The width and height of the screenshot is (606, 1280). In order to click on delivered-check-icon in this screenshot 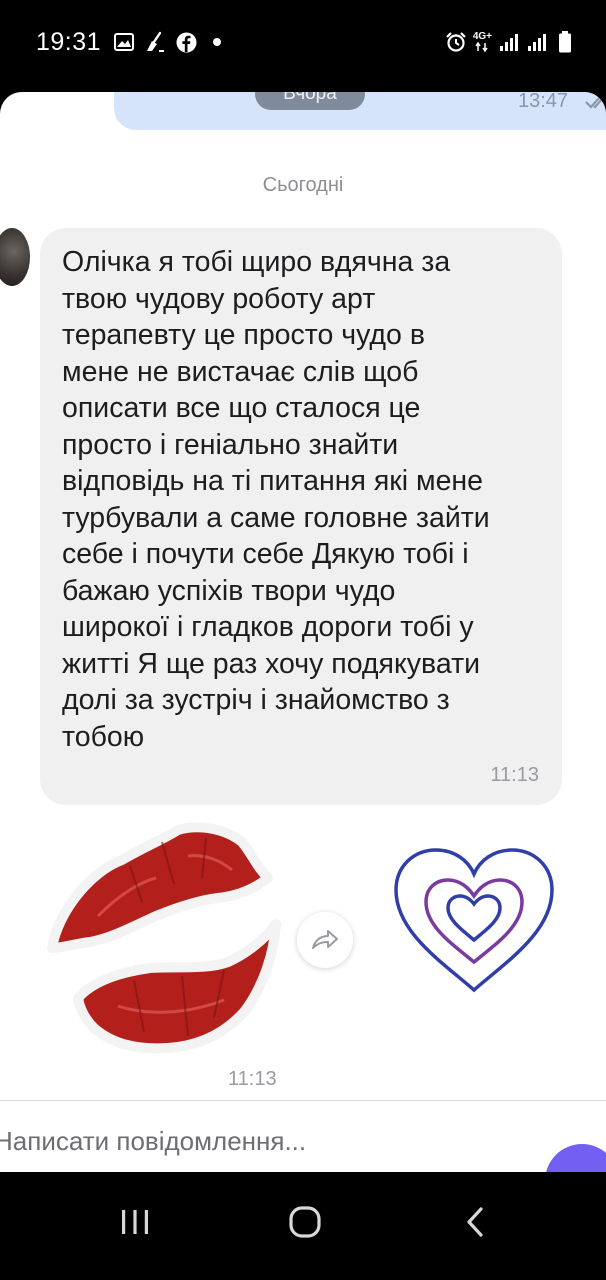, I will do `click(595, 102)`.